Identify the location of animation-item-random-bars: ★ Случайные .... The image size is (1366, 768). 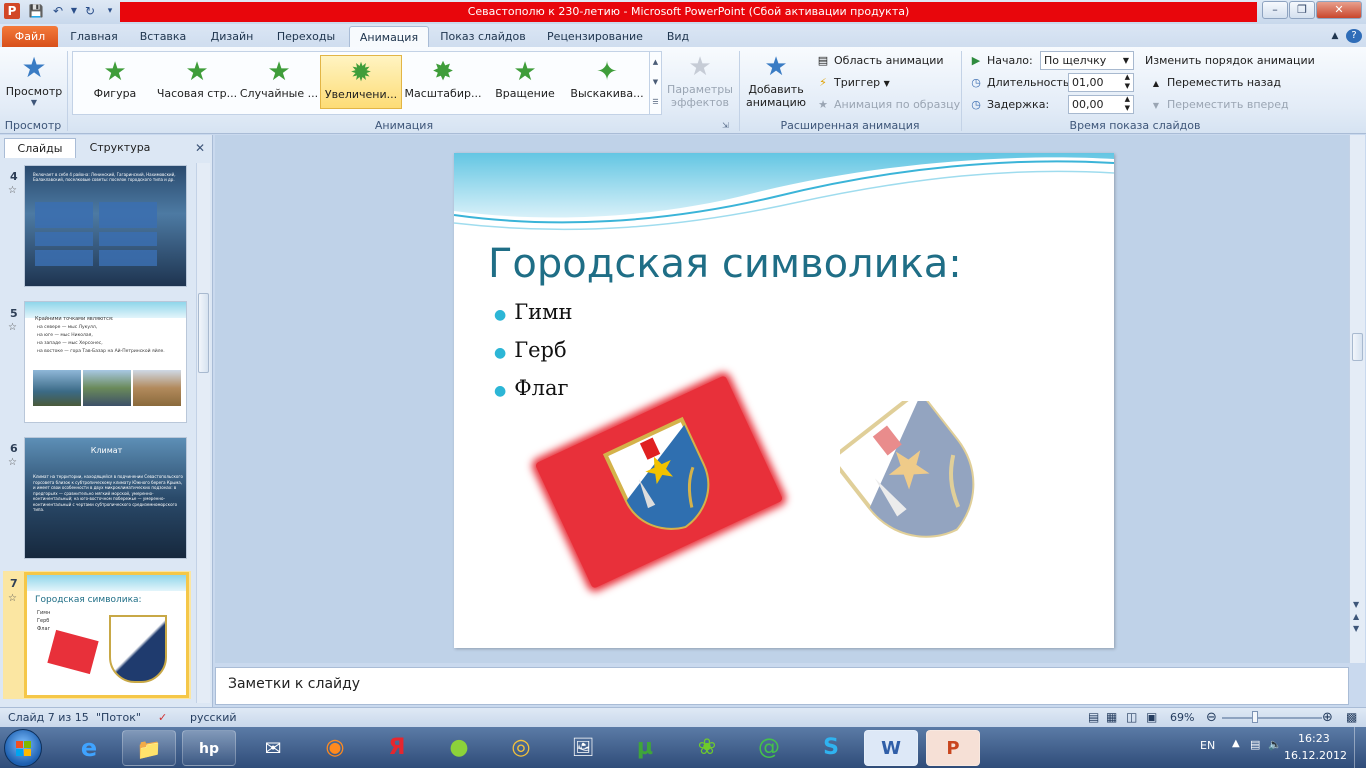
(279, 82).